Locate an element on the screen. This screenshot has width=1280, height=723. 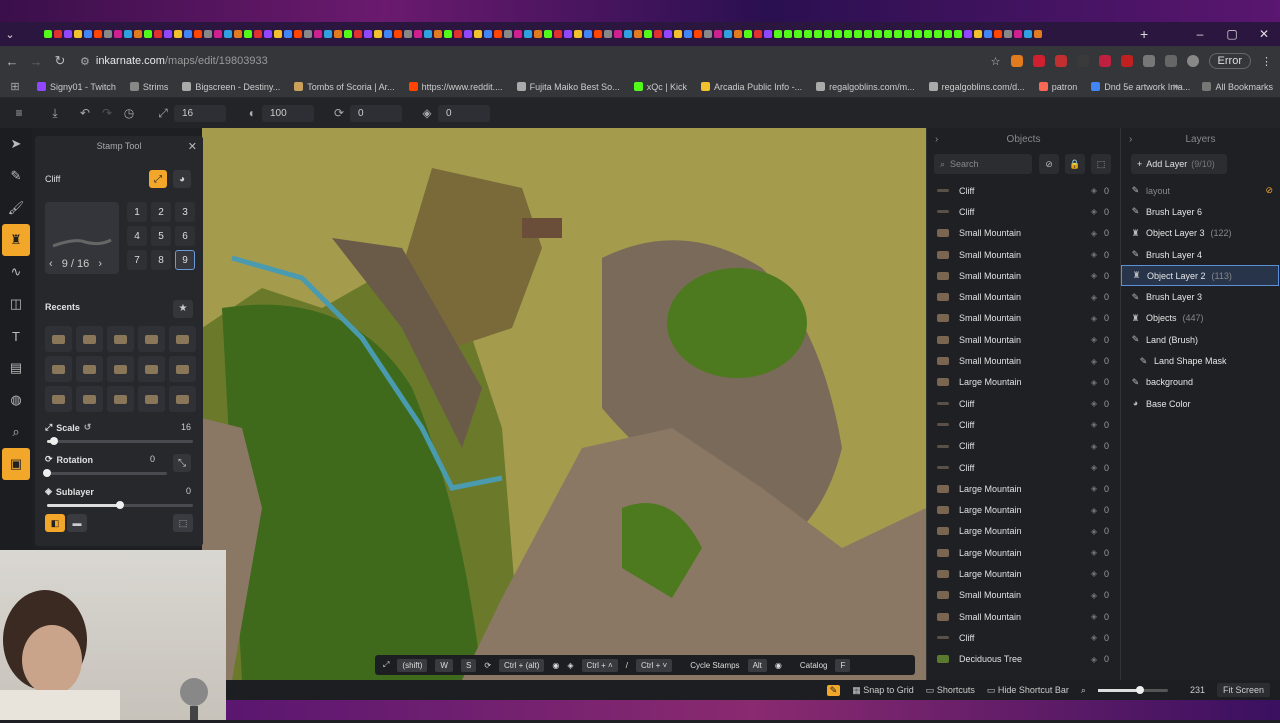
sublayer-slider is located at coordinates (120, 505).